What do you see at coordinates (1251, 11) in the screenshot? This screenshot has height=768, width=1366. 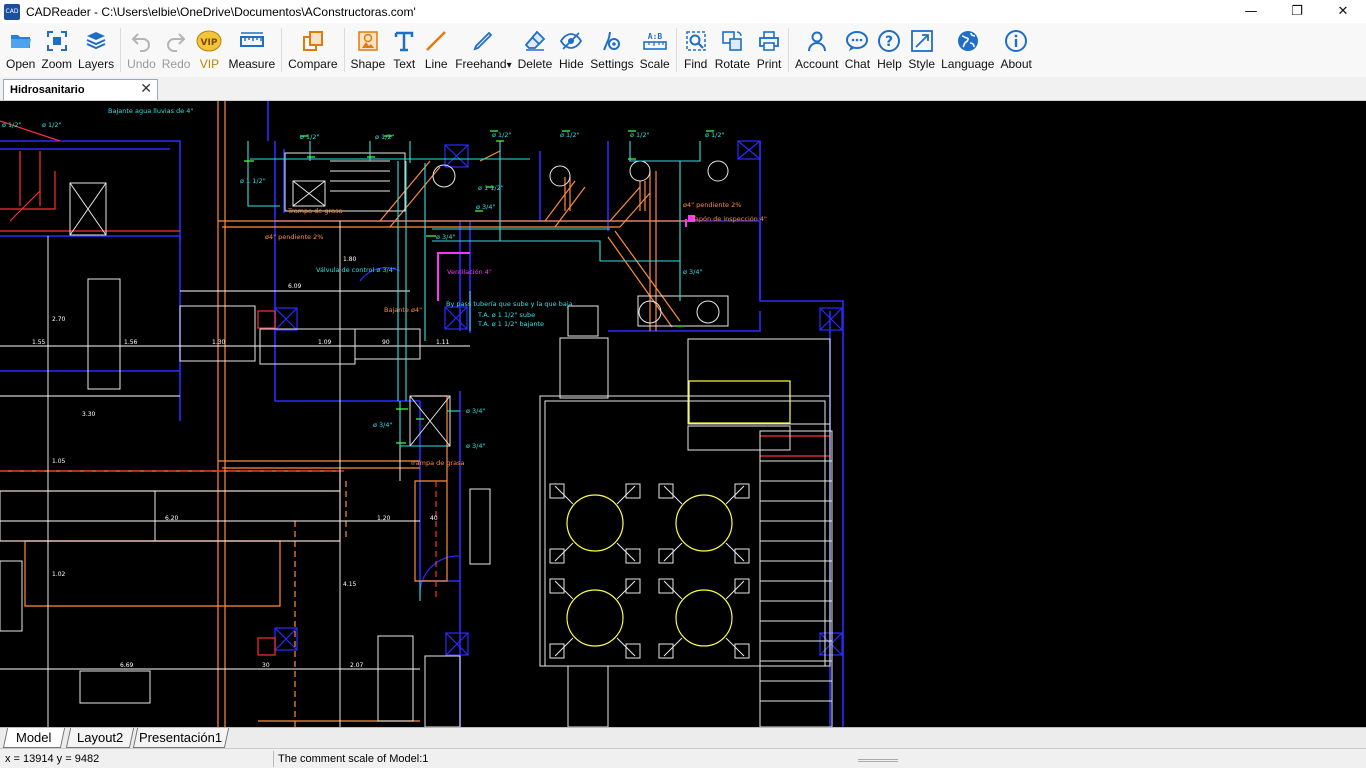 I see `minimize-button: —` at bounding box center [1251, 11].